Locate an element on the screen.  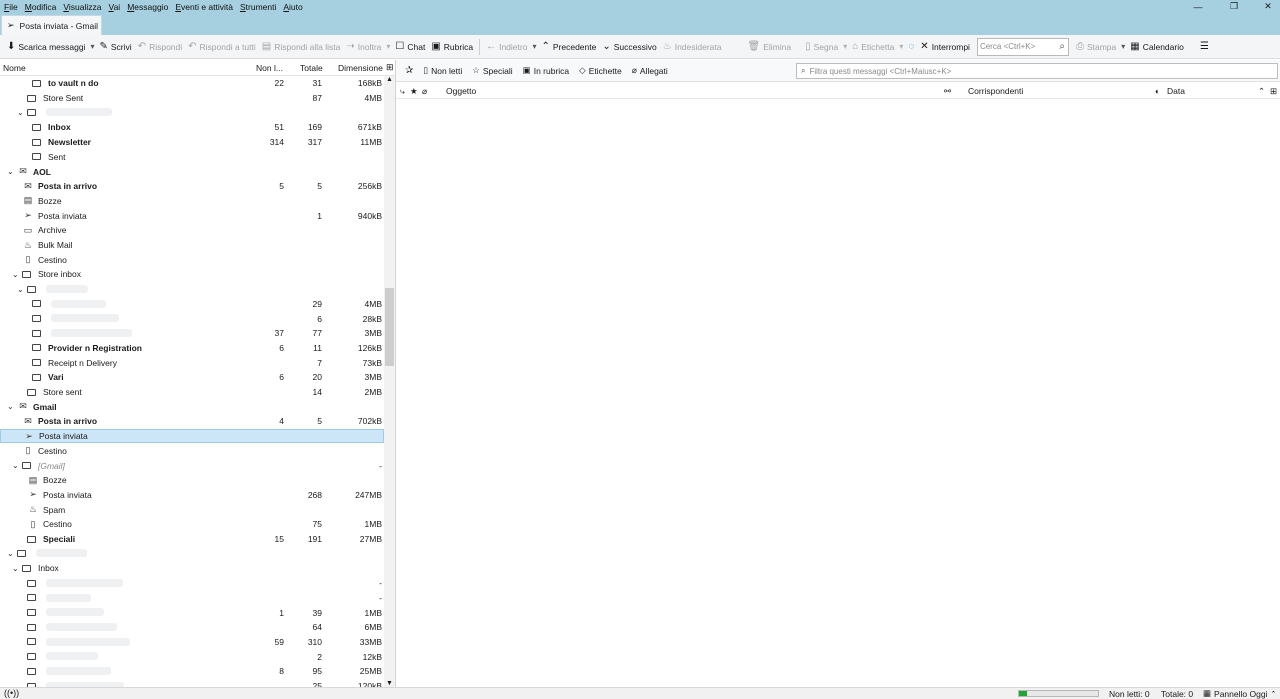
column-date-header: Data is located at coordinates (1176, 91).